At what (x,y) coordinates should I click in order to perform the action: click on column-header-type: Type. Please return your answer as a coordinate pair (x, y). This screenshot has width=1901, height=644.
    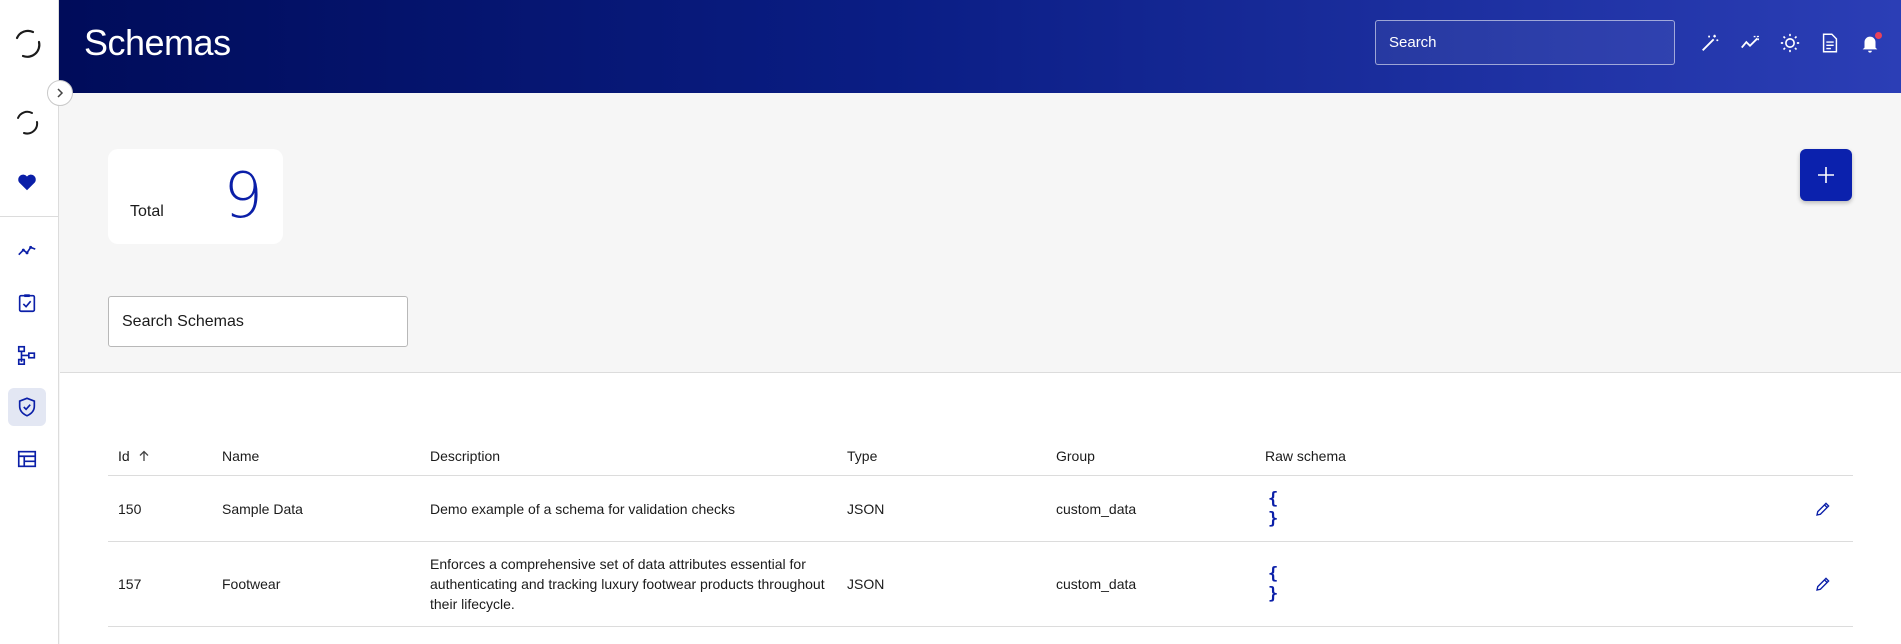
    Looking at the image, I should click on (862, 456).